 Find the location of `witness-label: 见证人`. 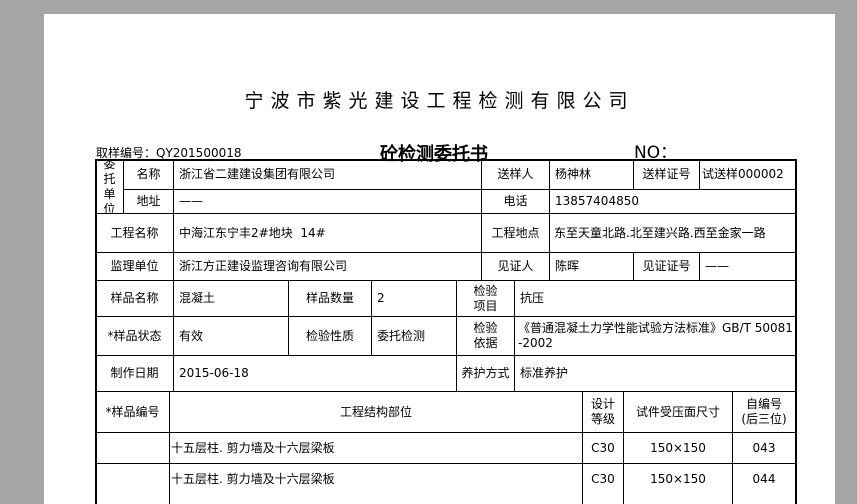

witness-label: 见证人 is located at coordinates (515, 266).